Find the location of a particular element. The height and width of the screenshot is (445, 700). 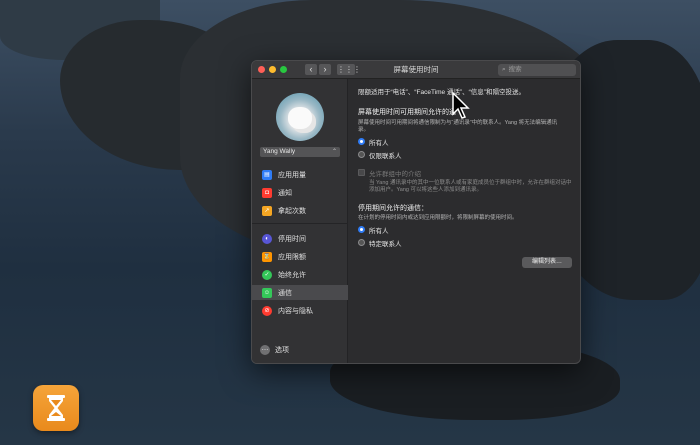

sidebar-item-label: 应用用量 is located at coordinates (292, 175).